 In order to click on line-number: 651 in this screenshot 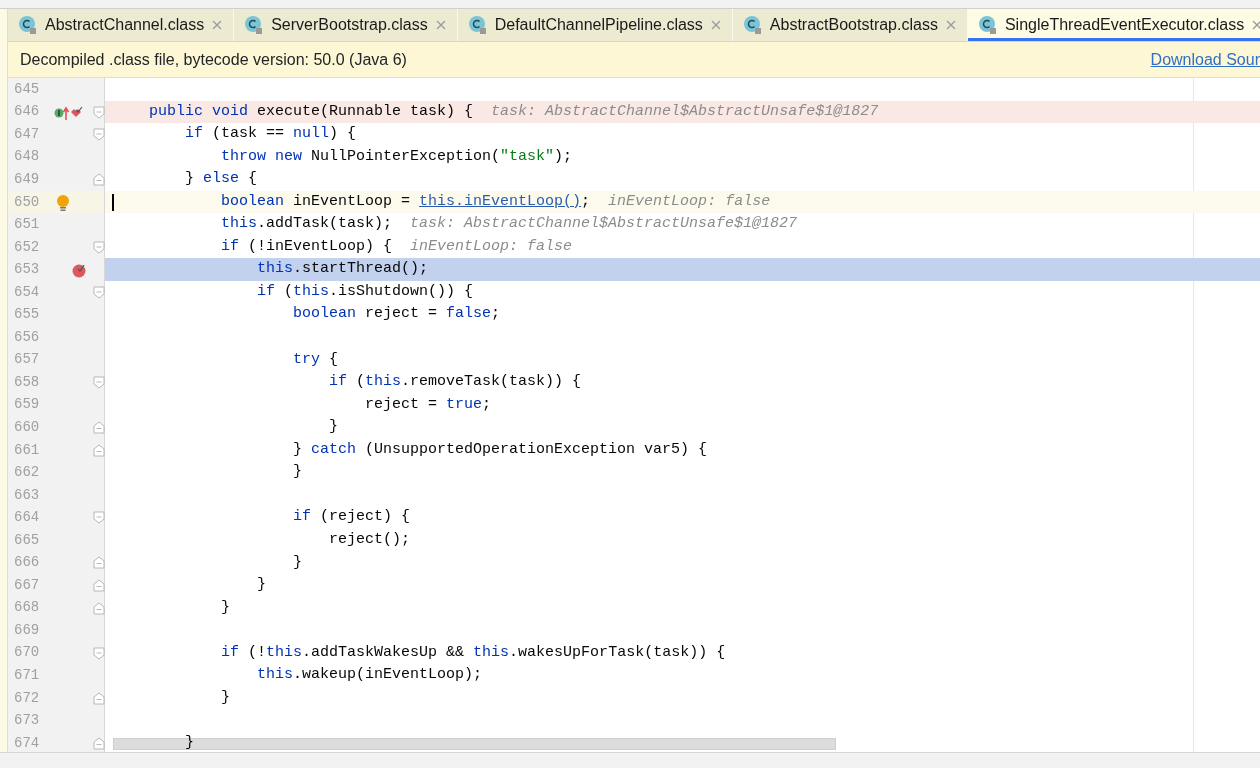, I will do `click(27, 225)`.